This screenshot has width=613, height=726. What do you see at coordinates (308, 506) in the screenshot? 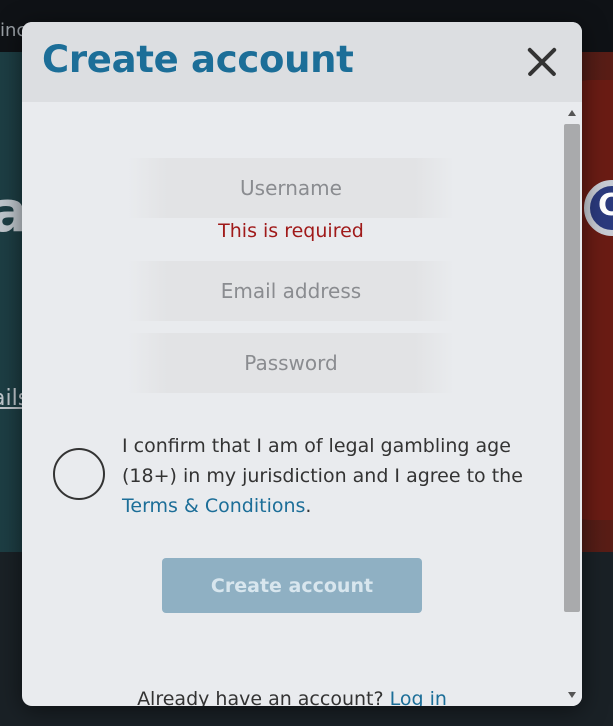
I see `consent-period: .` at bounding box center [308, 506].